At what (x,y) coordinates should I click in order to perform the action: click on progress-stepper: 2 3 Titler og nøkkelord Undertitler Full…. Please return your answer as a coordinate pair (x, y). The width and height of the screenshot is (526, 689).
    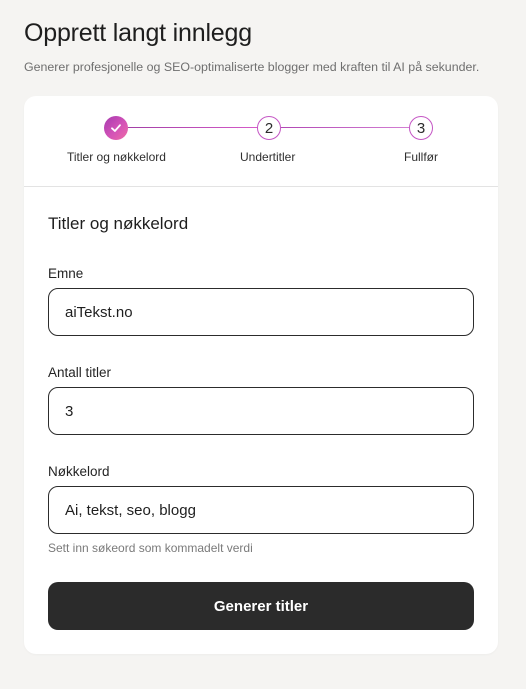
    Looking at the image, I should click on (261, 141).